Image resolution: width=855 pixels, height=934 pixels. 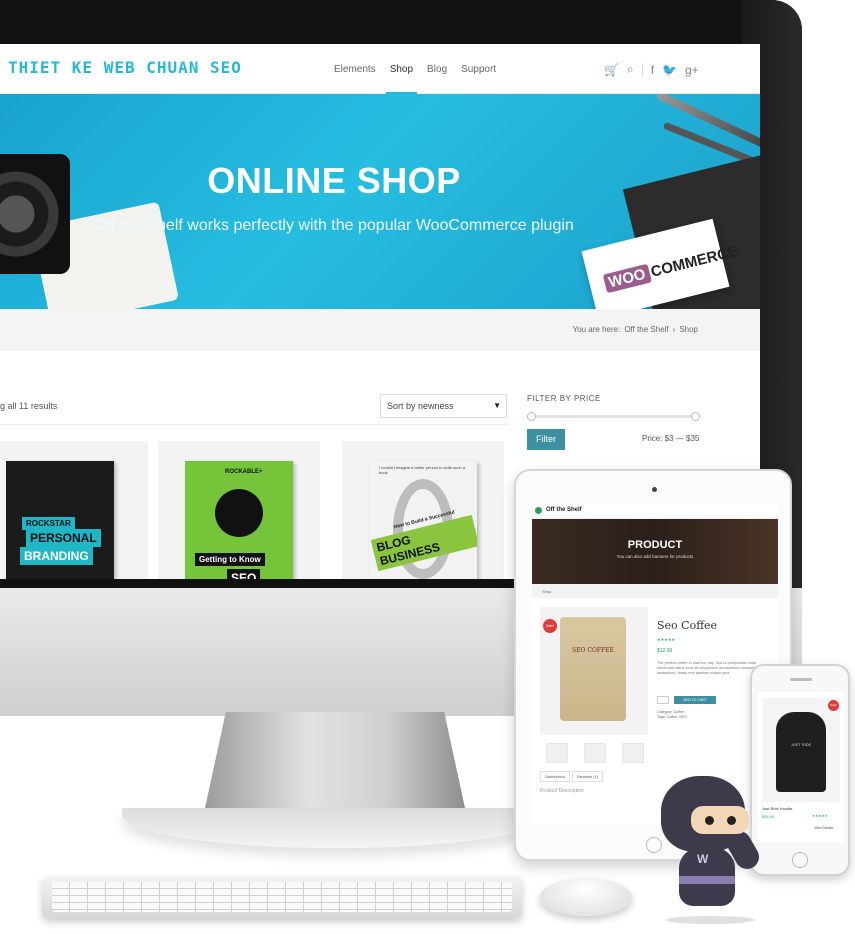 I want to click on cart-icon: 🛒, so click(x=611, y=70).